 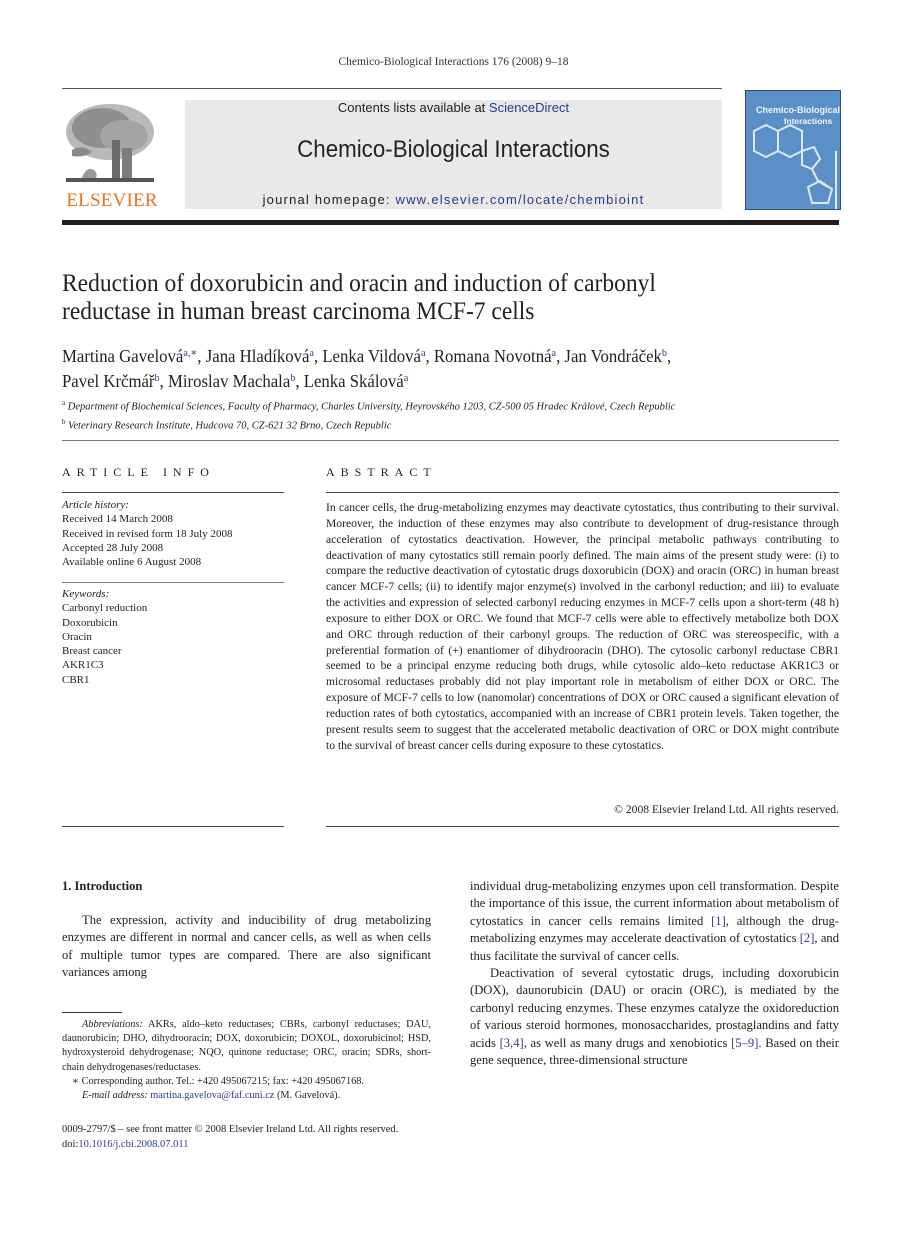 What do you see at coordinates (718, 921) in the screenshot?
I see `citation-link: [1]` at bounding box center [718, 921].